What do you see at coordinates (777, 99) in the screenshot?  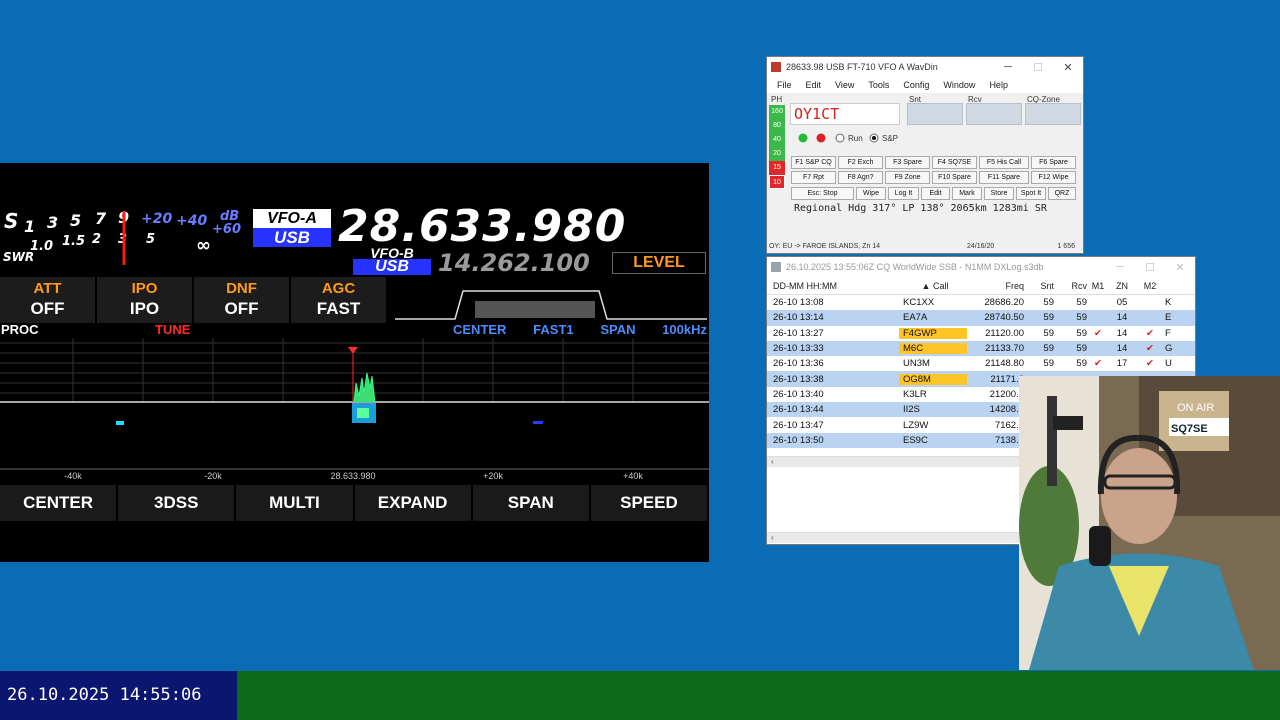 I see `ph-label: PH` at bounding box center [777, 99].